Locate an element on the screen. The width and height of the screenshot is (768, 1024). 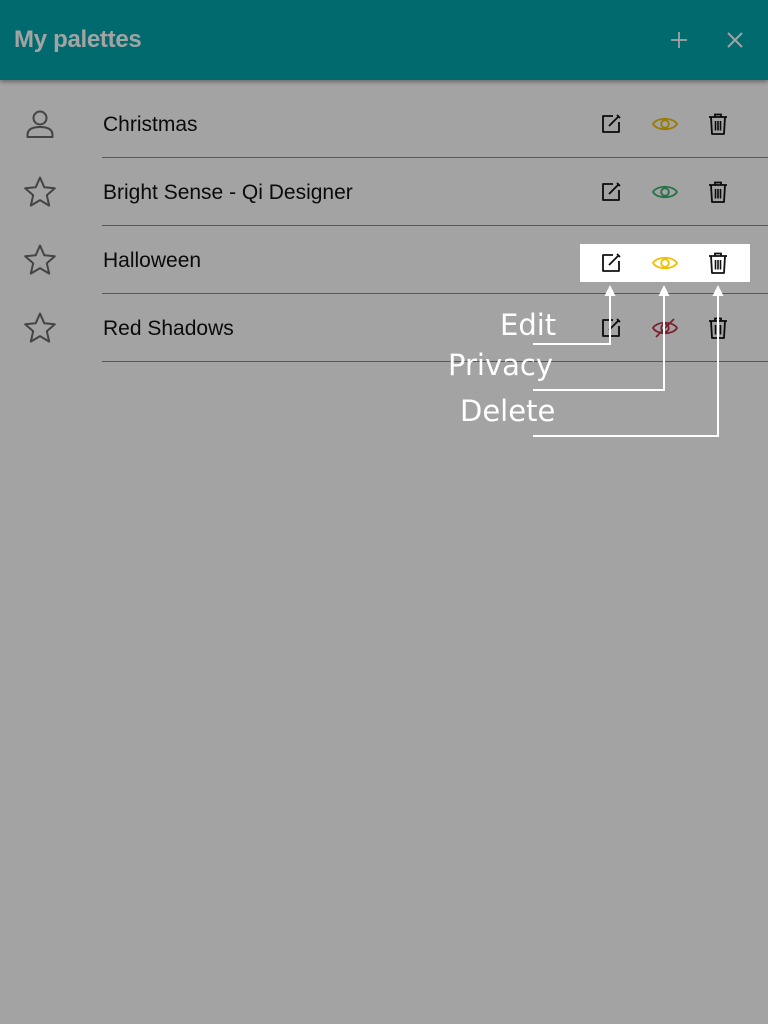
palette-row: Christmas is located at coordinates (384, 124).